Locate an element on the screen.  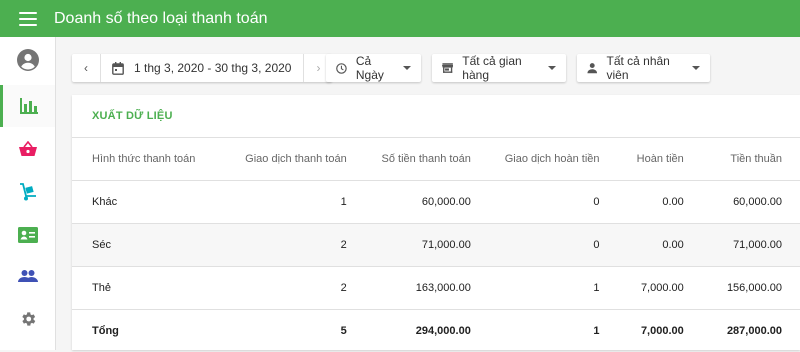
column-header-refund-transactions: Giao dịch hoàn tiền is located at coordinates (535, 159).